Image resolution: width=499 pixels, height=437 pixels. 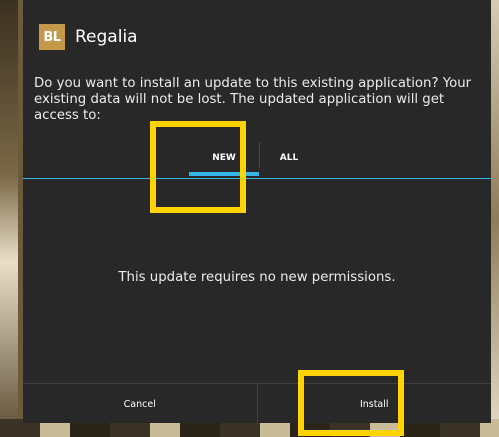 What do you see at coordinates (351, 403) in the screenshot?
I see `highlight-box-install` at bounding box center [351, 403].